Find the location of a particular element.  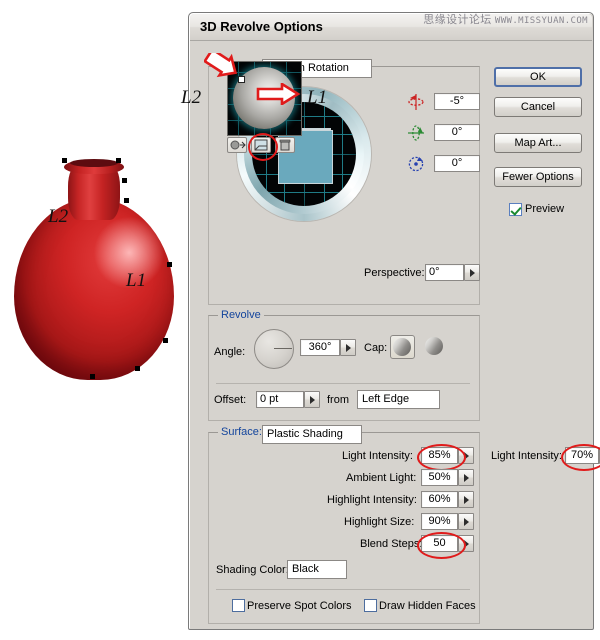

revolve-angle-dial is located at coordinates (274, 349).